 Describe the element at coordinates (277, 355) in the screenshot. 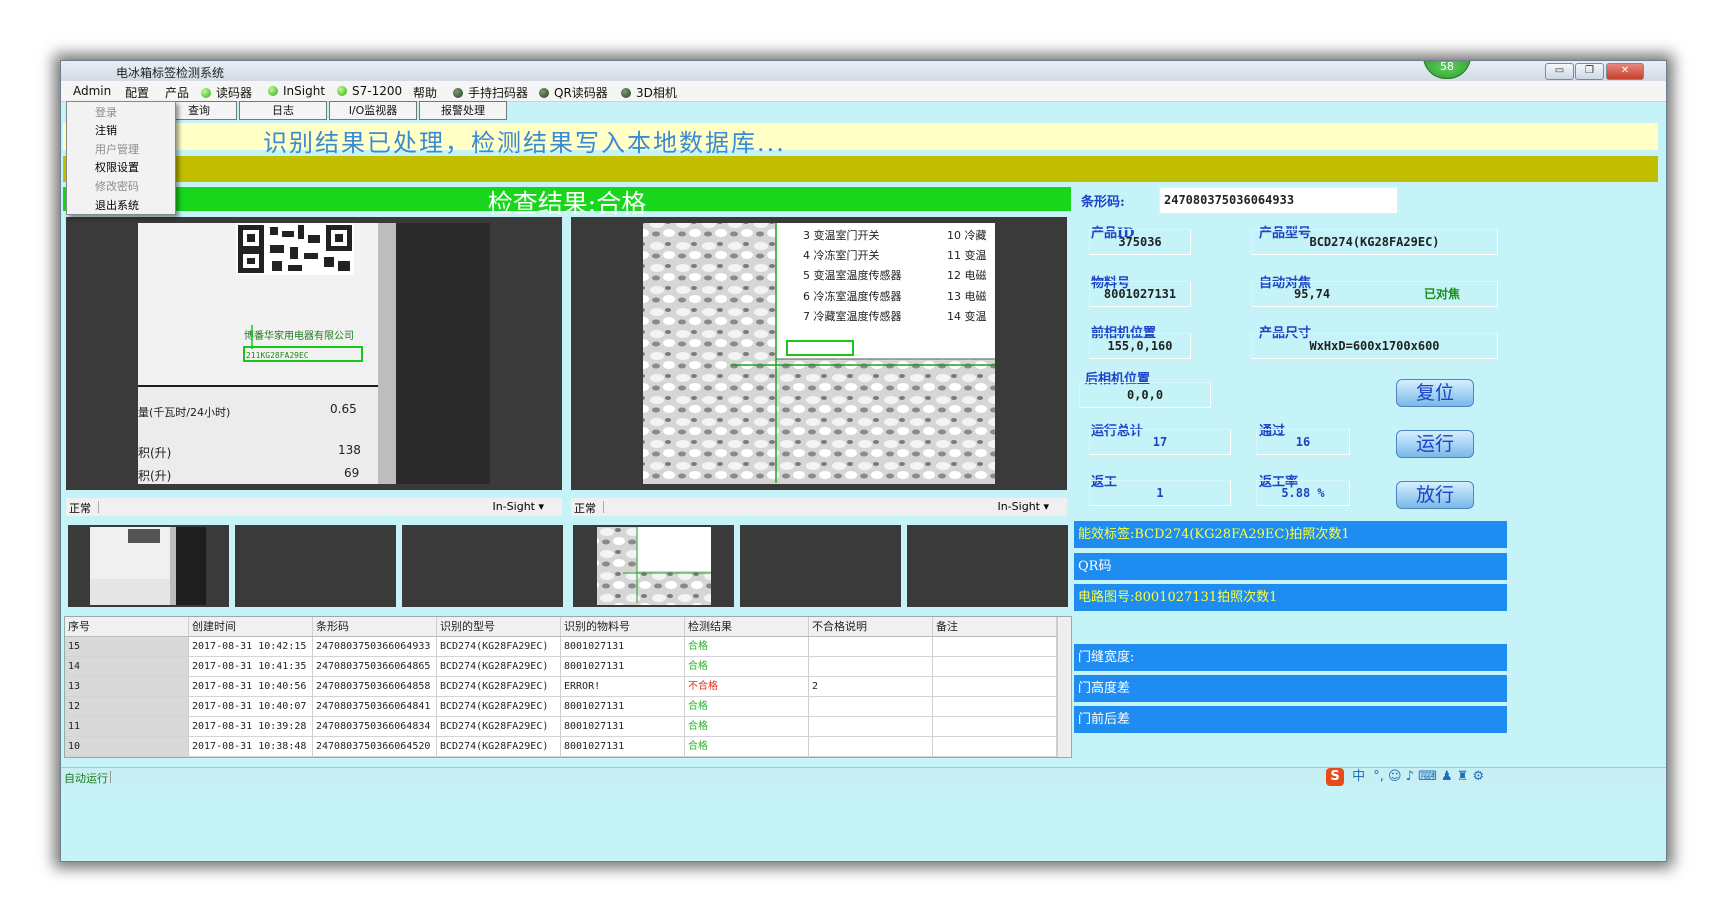

I see `model-code-label: 211KG28FA29EC` at that location.